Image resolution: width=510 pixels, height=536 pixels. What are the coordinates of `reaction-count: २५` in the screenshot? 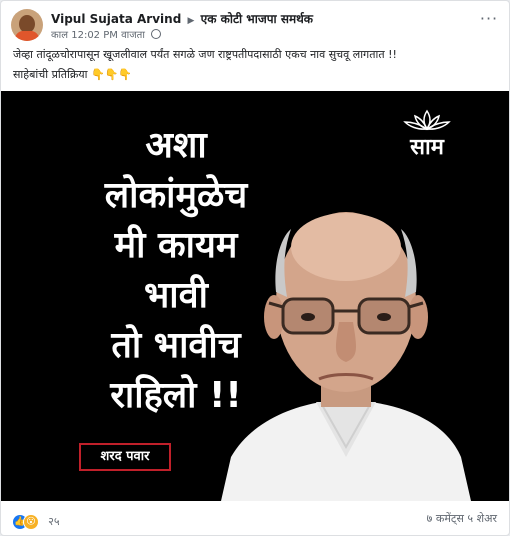 It's located at (54, 521).